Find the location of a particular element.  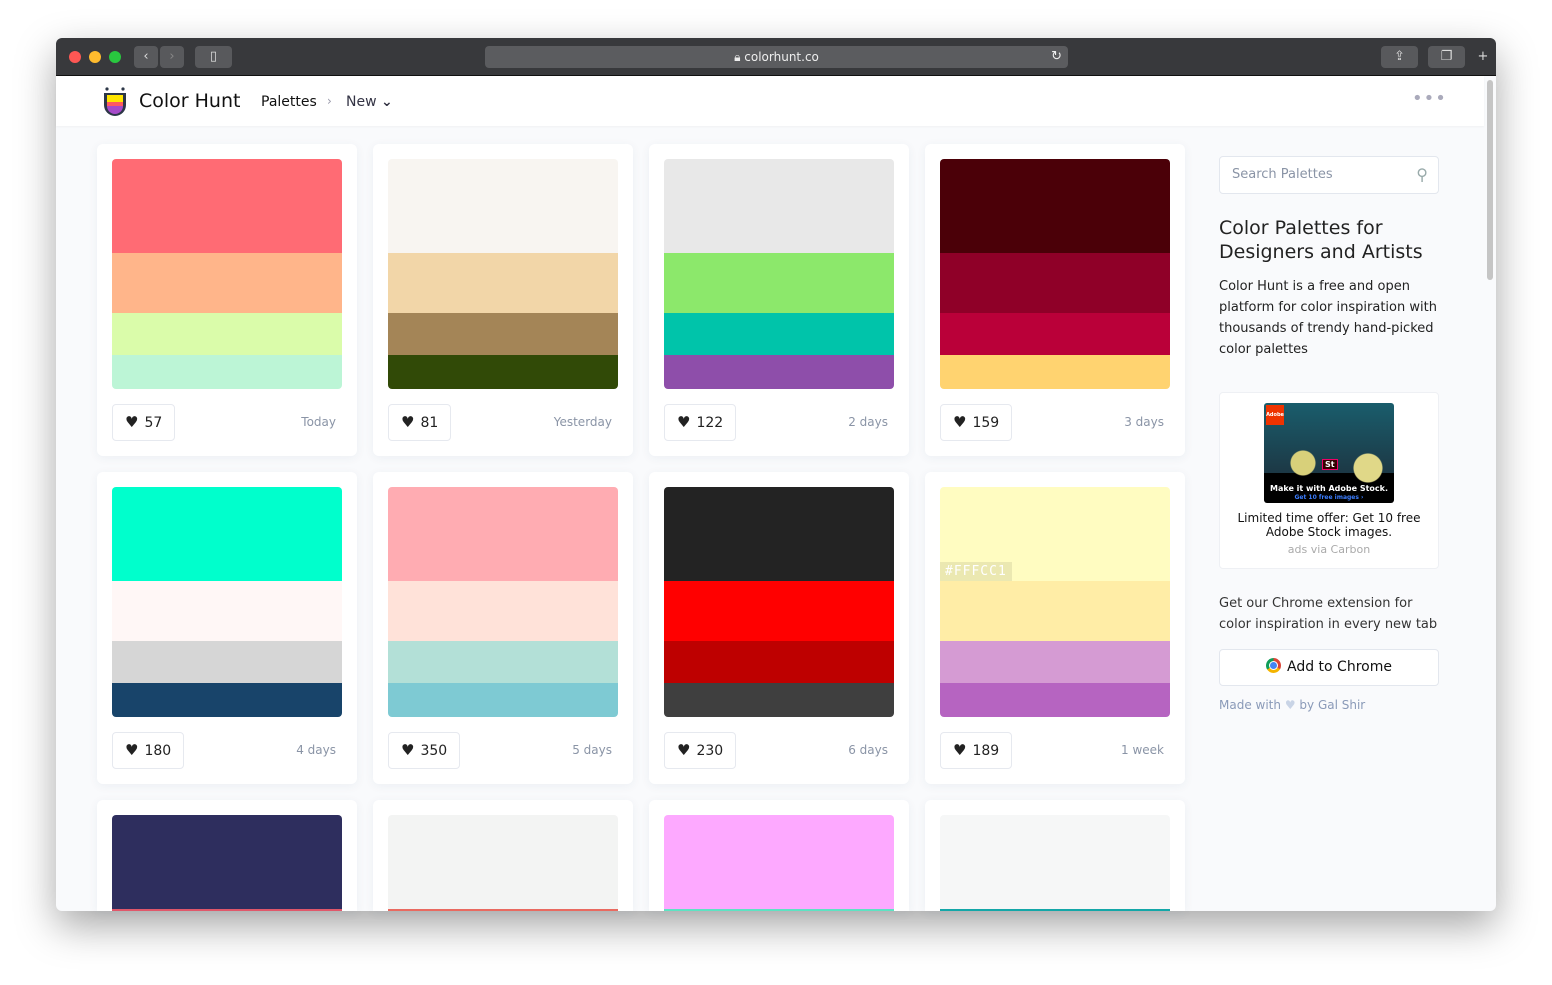

search-input: Search Palettes ⚲ is located at coordinates (1329, 175).